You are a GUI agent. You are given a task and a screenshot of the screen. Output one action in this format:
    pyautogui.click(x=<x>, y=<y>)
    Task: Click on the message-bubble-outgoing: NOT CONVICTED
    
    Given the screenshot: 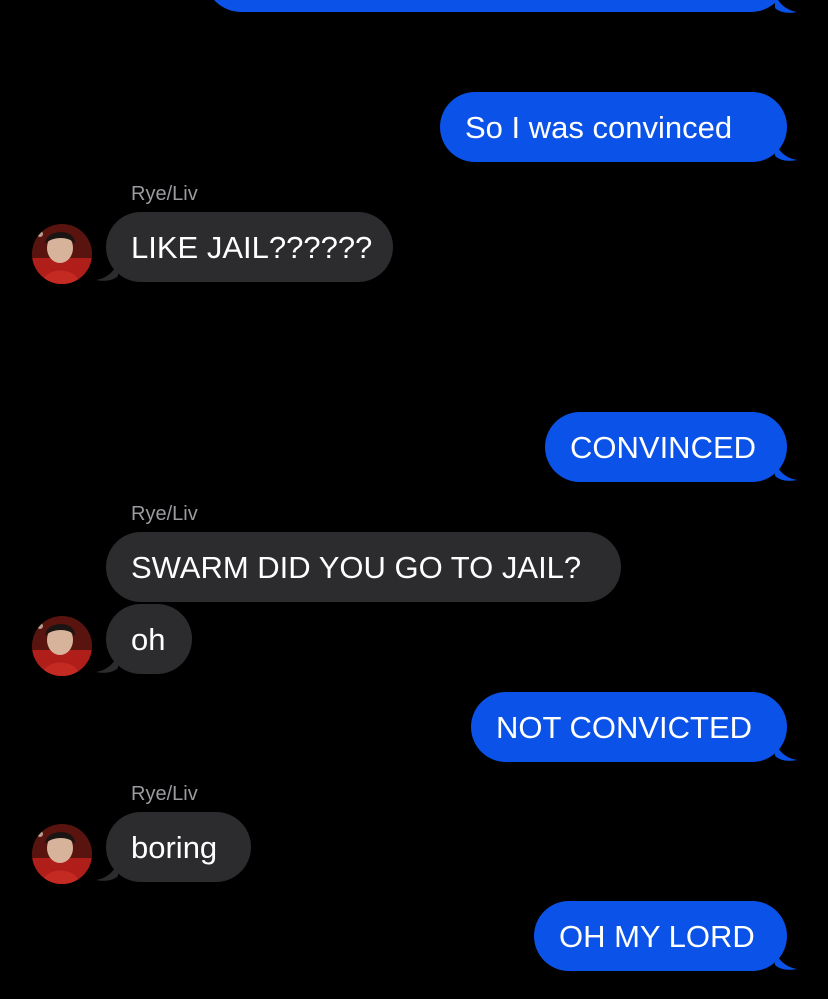 What is the action you would take?
    pyautogui.click(x=629, y=727)
    